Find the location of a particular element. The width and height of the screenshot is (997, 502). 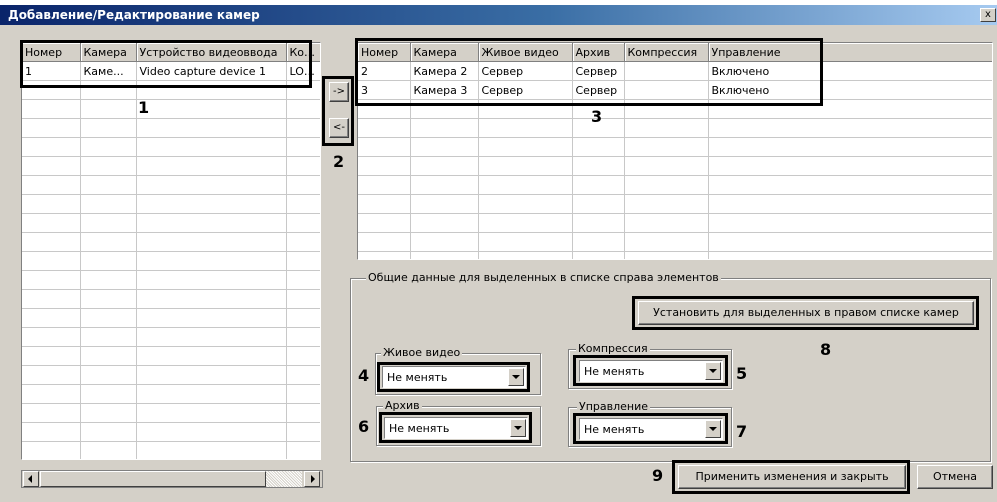

add-camera-button: -> is located at coordinates (339, 92).